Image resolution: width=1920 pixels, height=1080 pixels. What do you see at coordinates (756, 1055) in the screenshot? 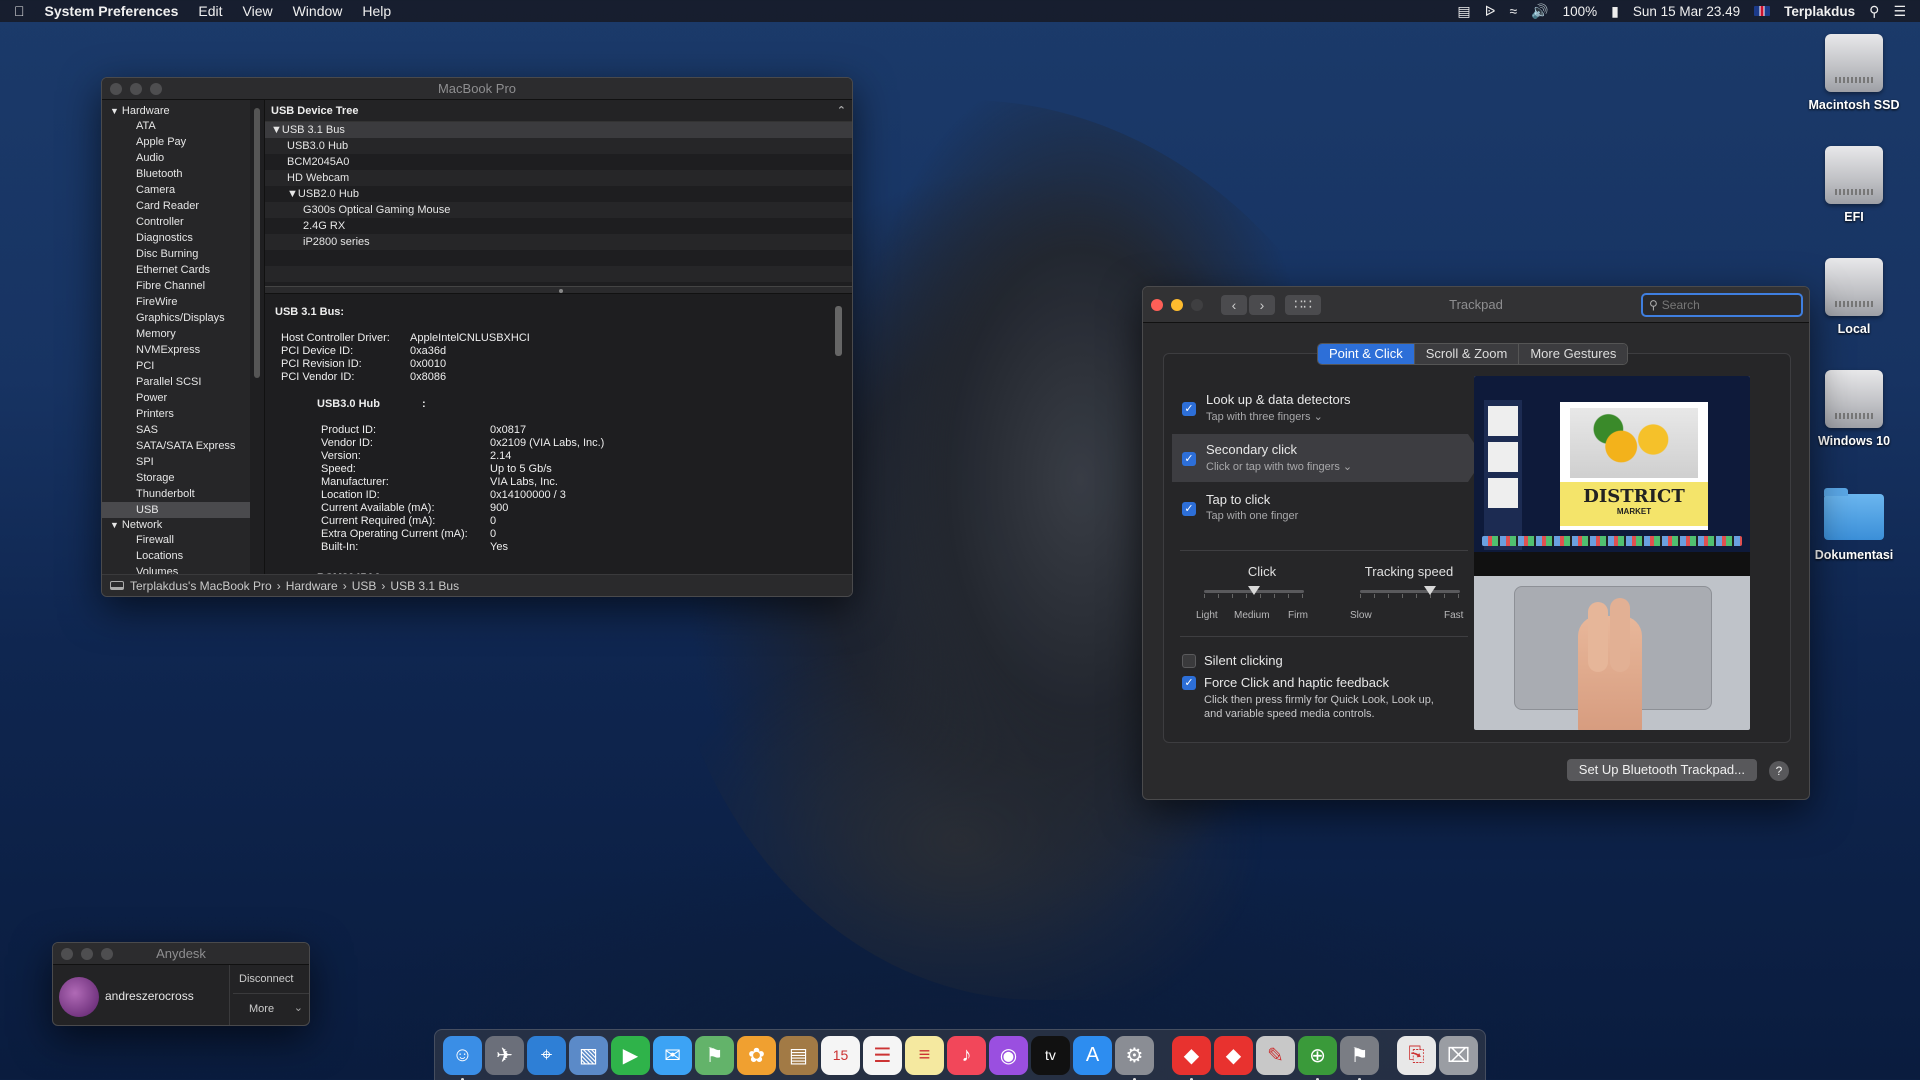
I see `photos-icon: ✿` at bounding box center [756, 1055].